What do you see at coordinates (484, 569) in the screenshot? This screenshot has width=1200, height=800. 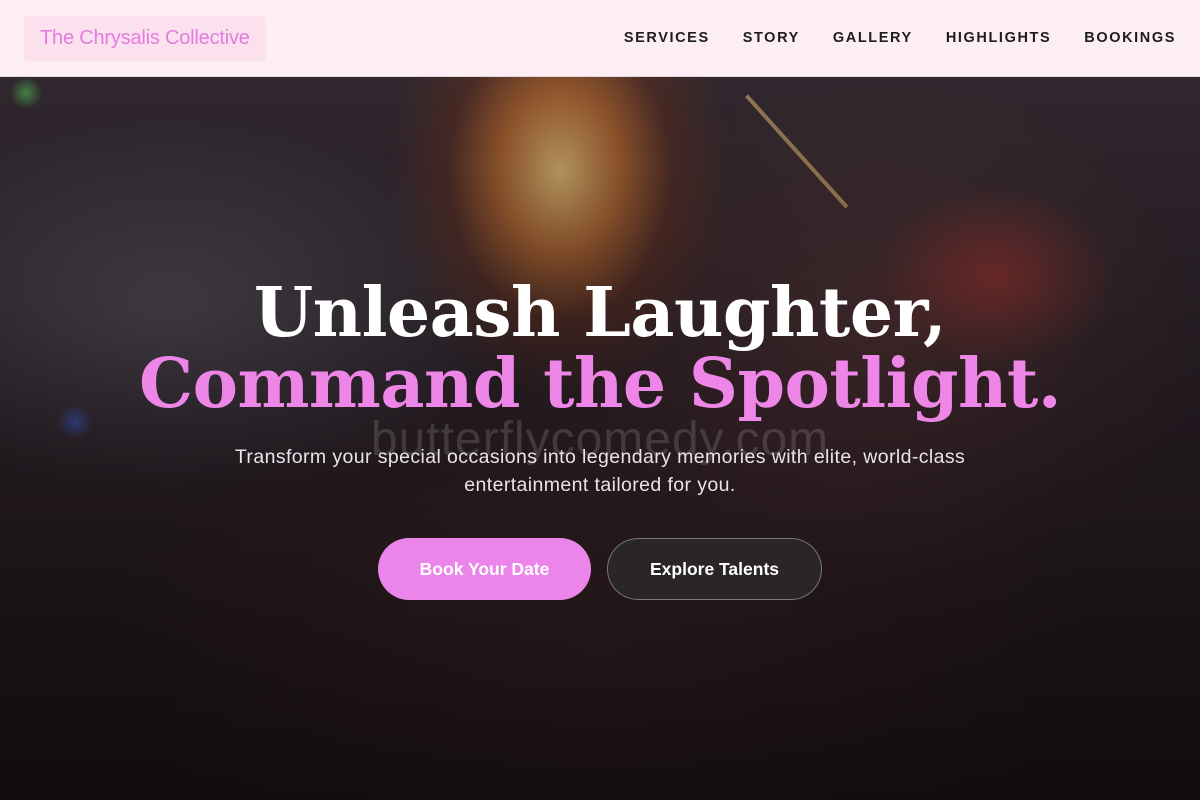 I see `book-your-date-button: Book Your Date` at bounding box center [484, 569].